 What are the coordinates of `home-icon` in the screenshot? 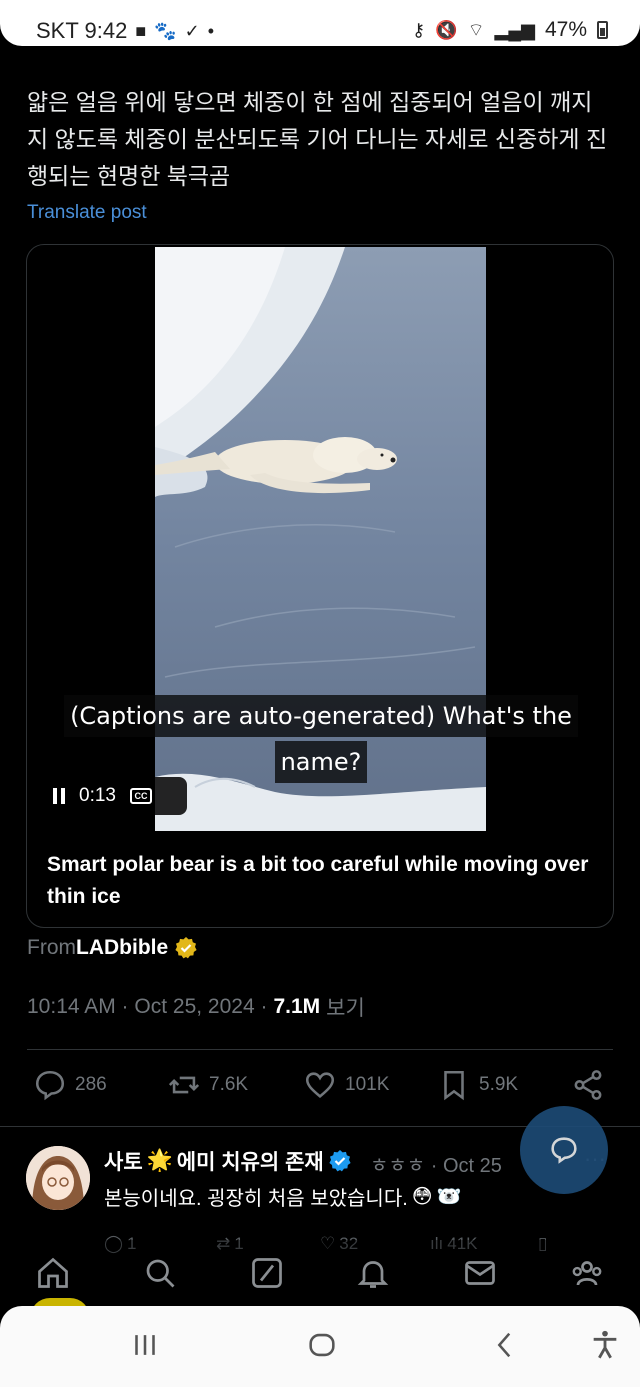 It's located at (53, 1272).